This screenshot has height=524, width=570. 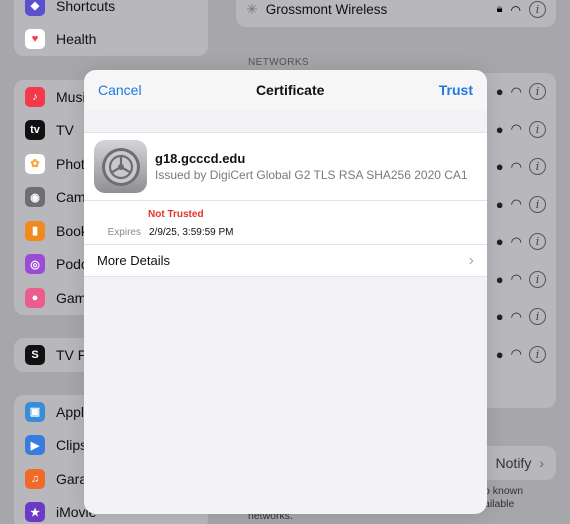 What do you see at coordinates (35, 297) in the screenshot?
I see `game-center-icon: ●` at bounding box center [35, 297].